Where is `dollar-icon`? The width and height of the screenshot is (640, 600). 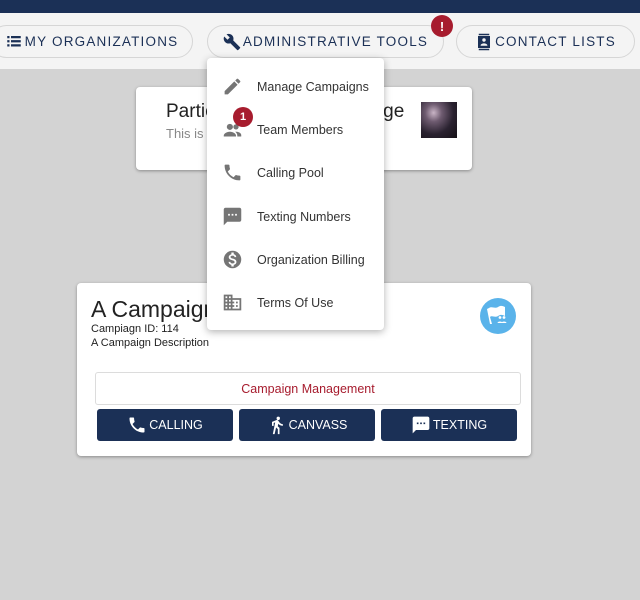
dollar-icon is located at coordinates (232, 260).